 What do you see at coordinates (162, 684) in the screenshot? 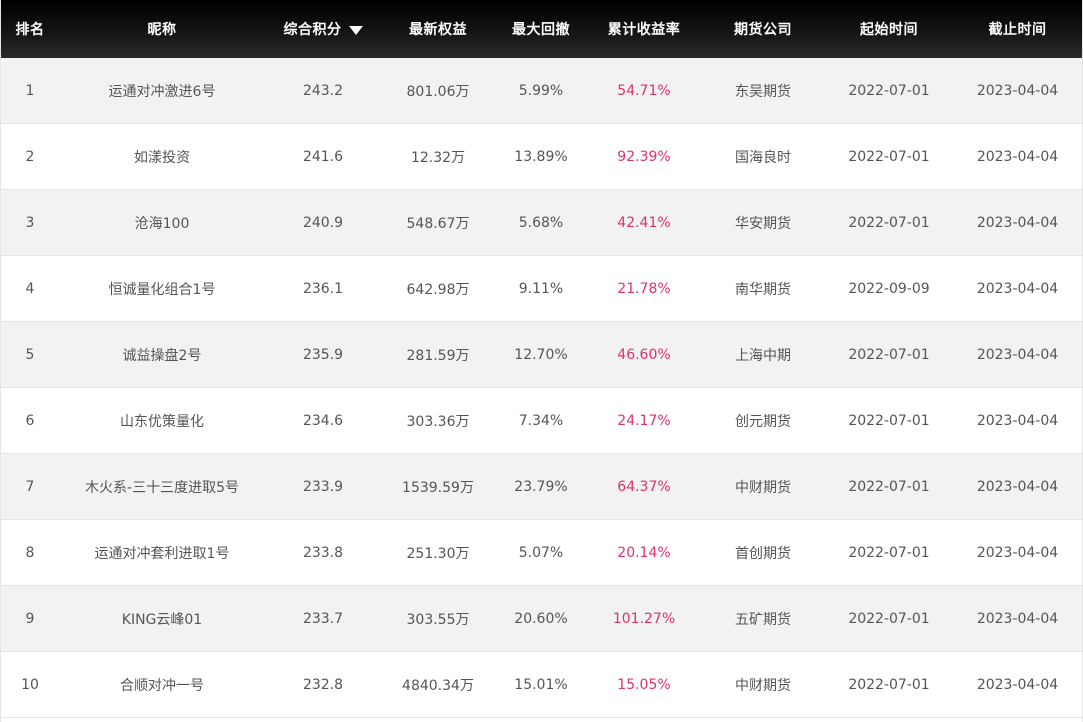
I see `name-cell: 合顺对冲一号` at bounding box center [162, 684].